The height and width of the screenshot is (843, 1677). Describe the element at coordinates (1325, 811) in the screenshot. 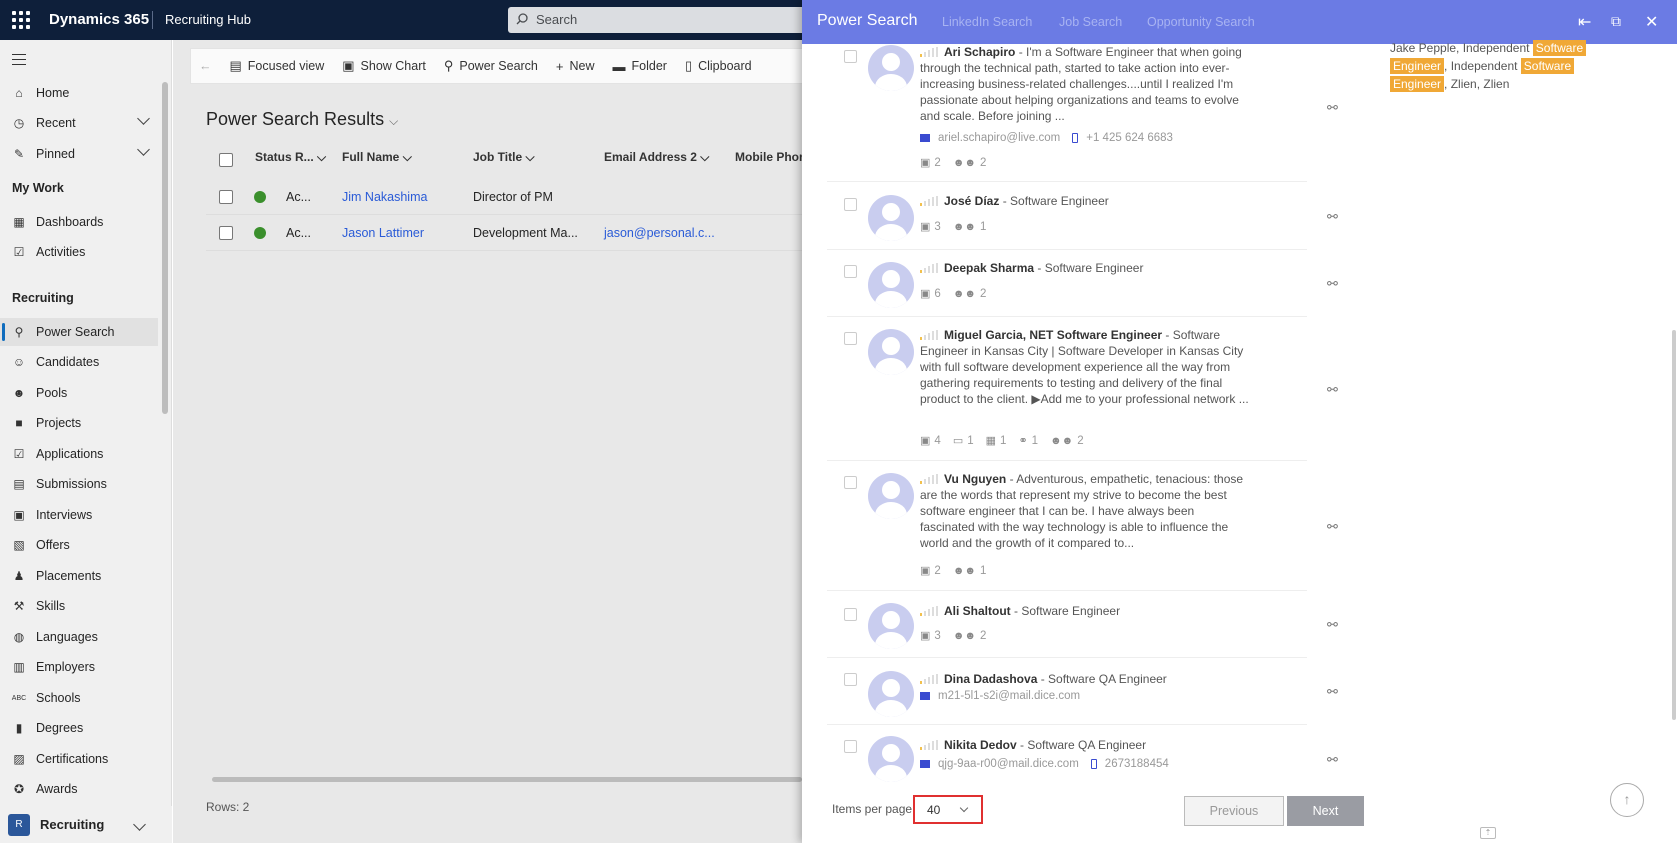

I see `next-button: Next` at that location.